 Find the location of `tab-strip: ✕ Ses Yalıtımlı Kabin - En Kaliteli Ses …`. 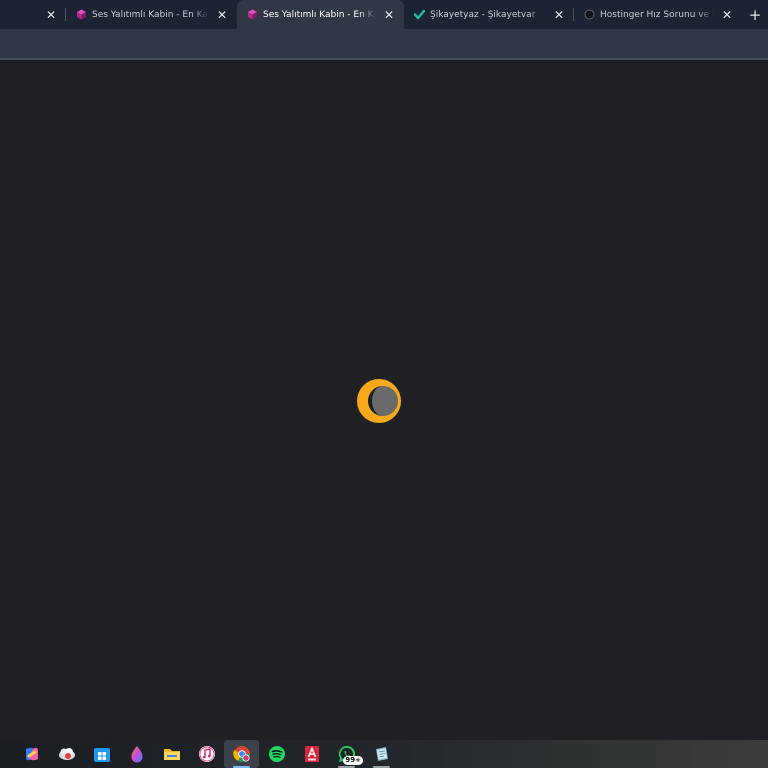

tab-strip: ✕ Ses Yalıtımlı Kabin - En Kaliteli Ses … is located at coordinates (384, 14).